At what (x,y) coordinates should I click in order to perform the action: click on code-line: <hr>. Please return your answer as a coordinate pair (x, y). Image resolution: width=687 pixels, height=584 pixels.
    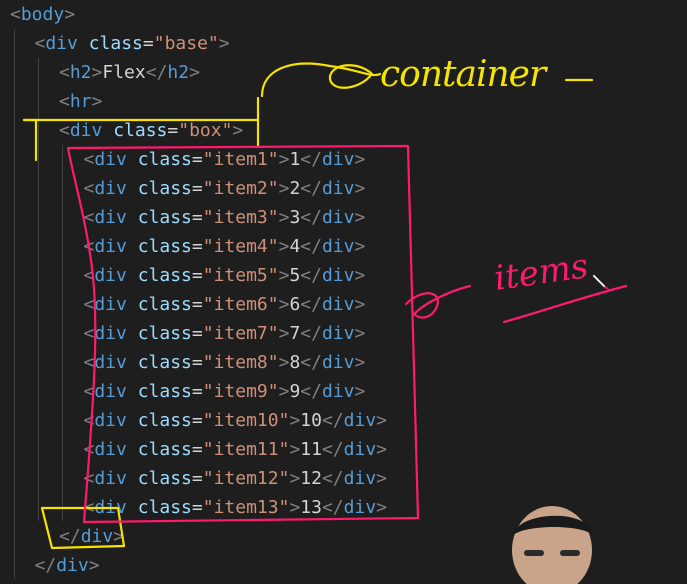
    Looking at the image, I should click on (80, 101).